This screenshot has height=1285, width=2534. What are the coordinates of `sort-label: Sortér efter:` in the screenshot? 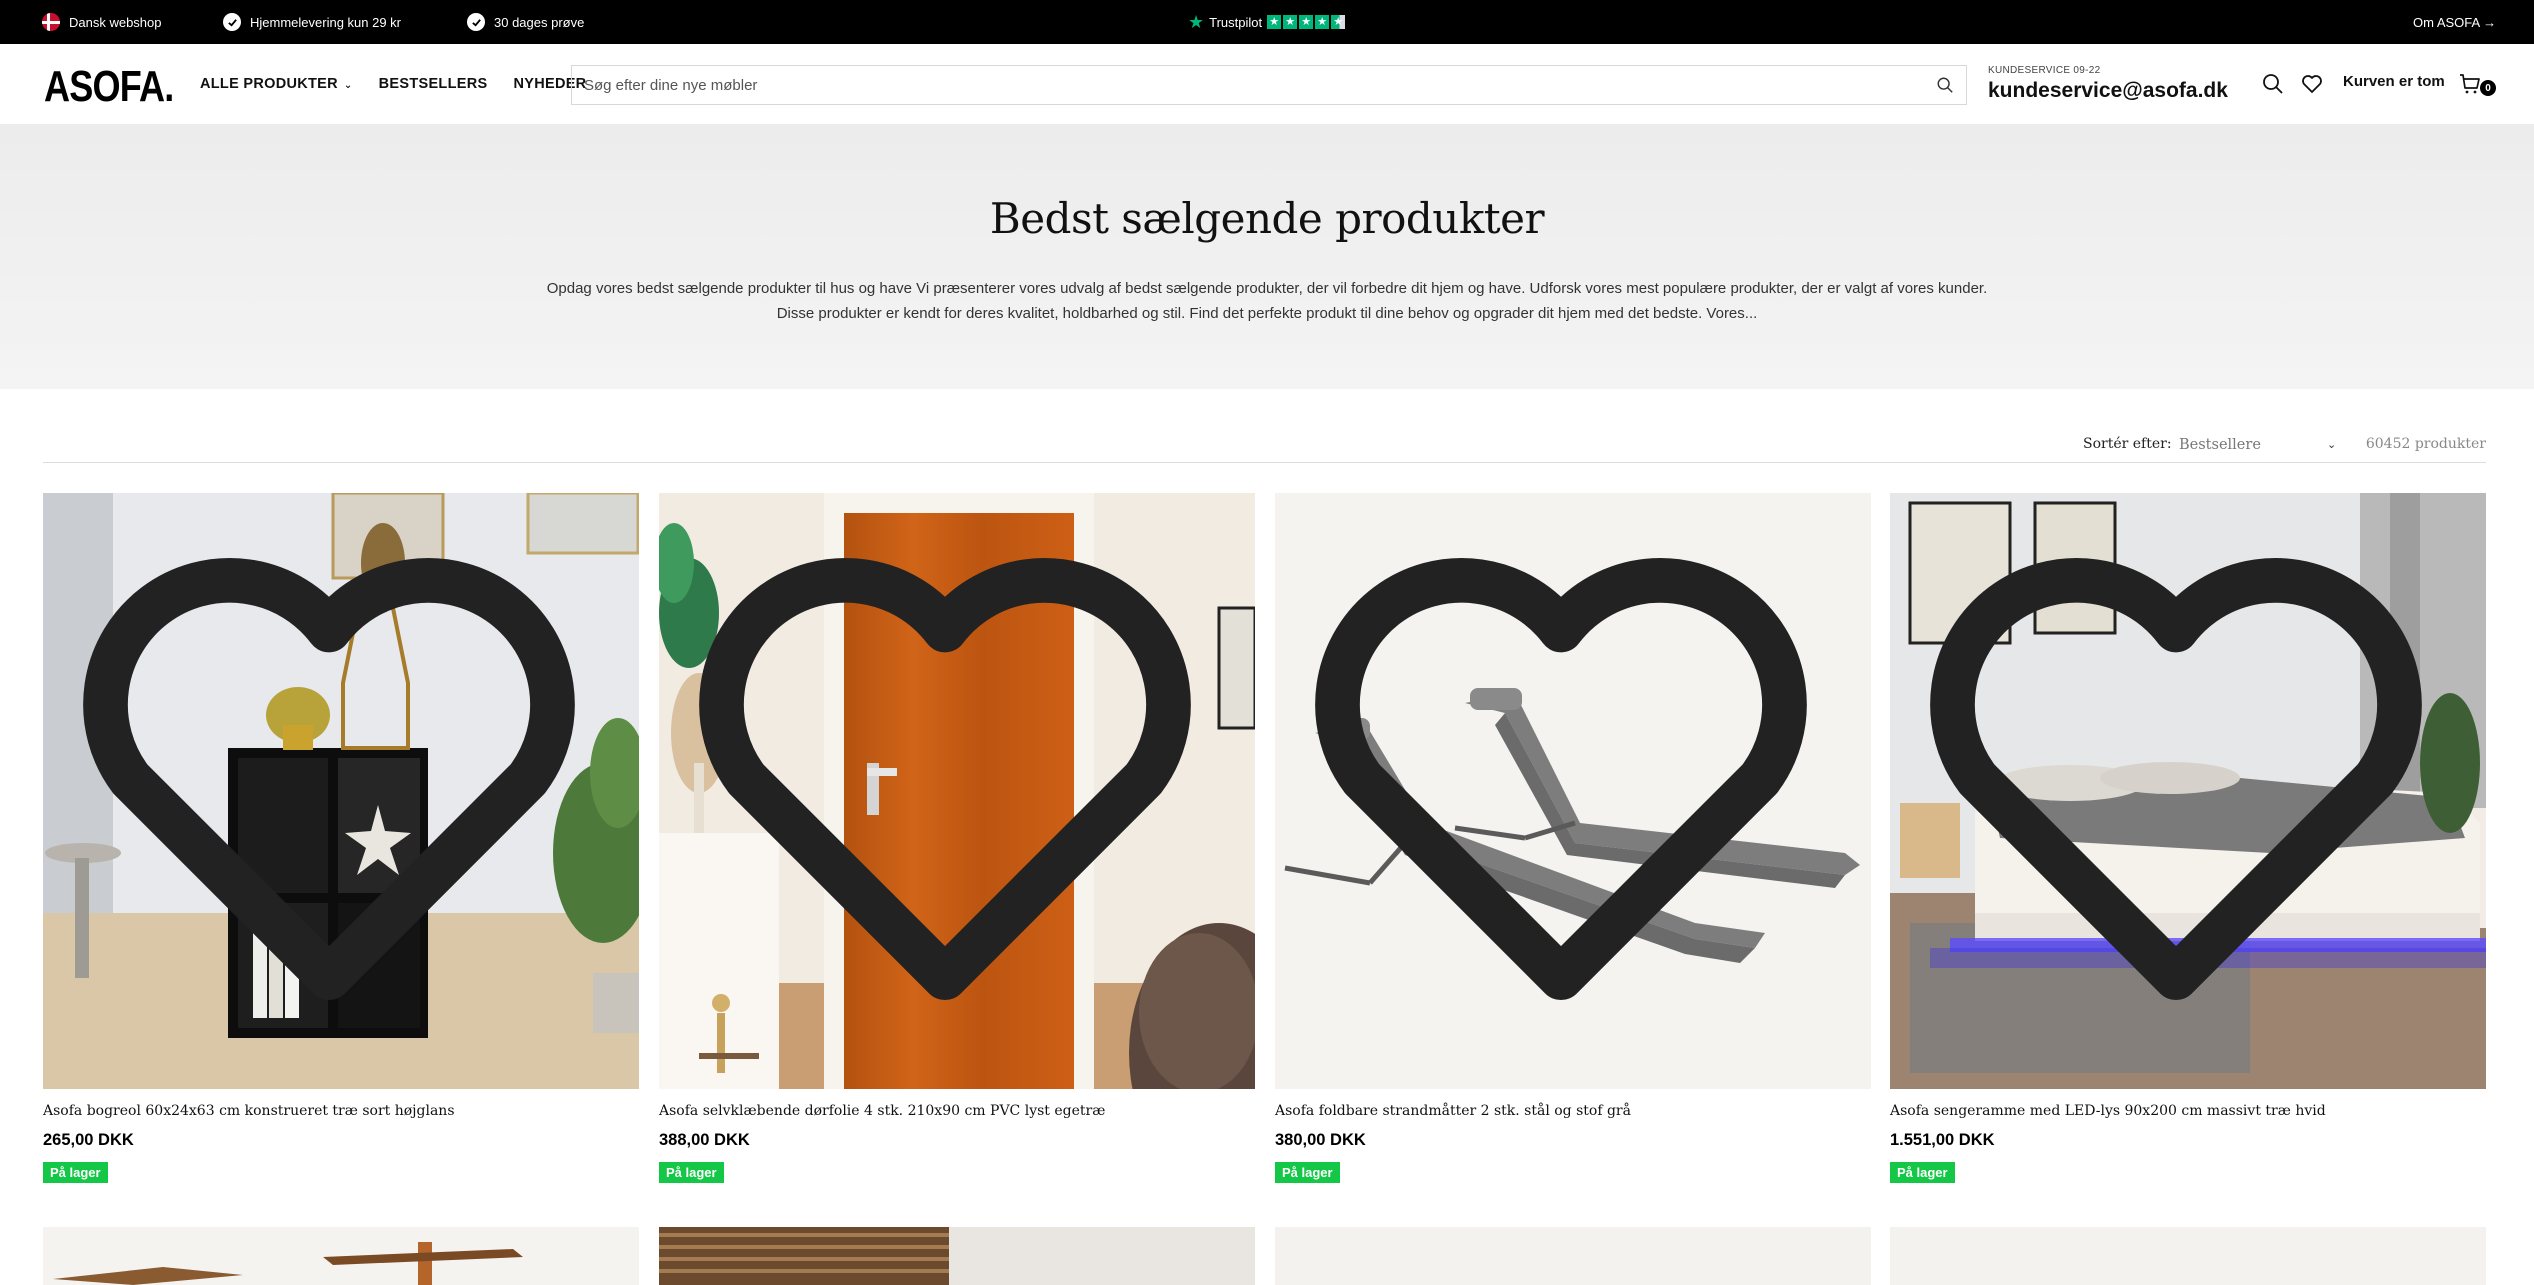 It's located at (2127, 444).